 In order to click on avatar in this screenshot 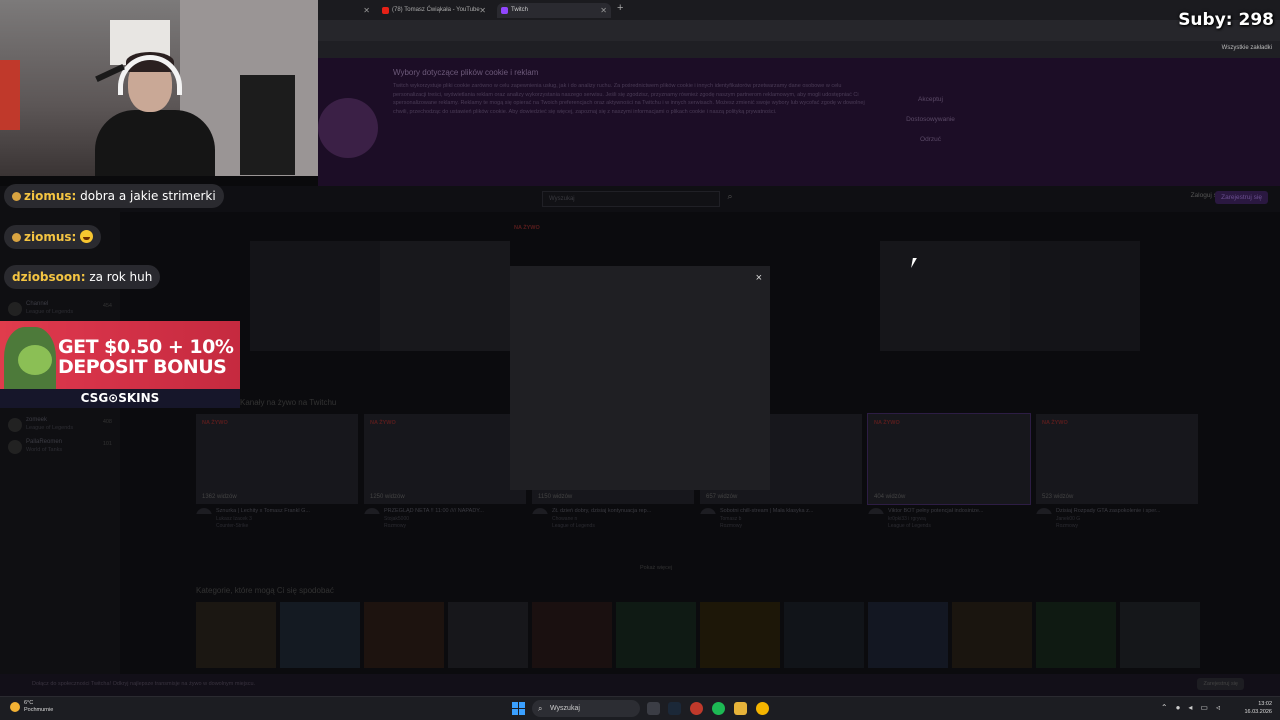, I will do `click(15, 309)`.